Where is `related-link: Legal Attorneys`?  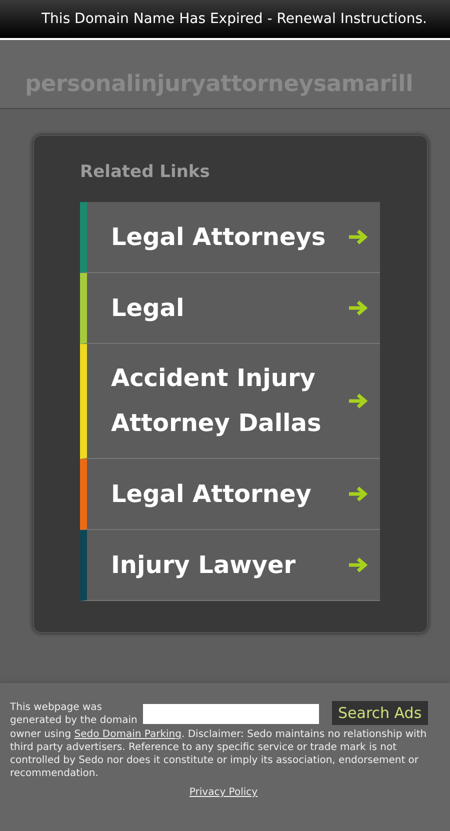 related-link: Legal Attorneys is located at coordinates (230, 237).